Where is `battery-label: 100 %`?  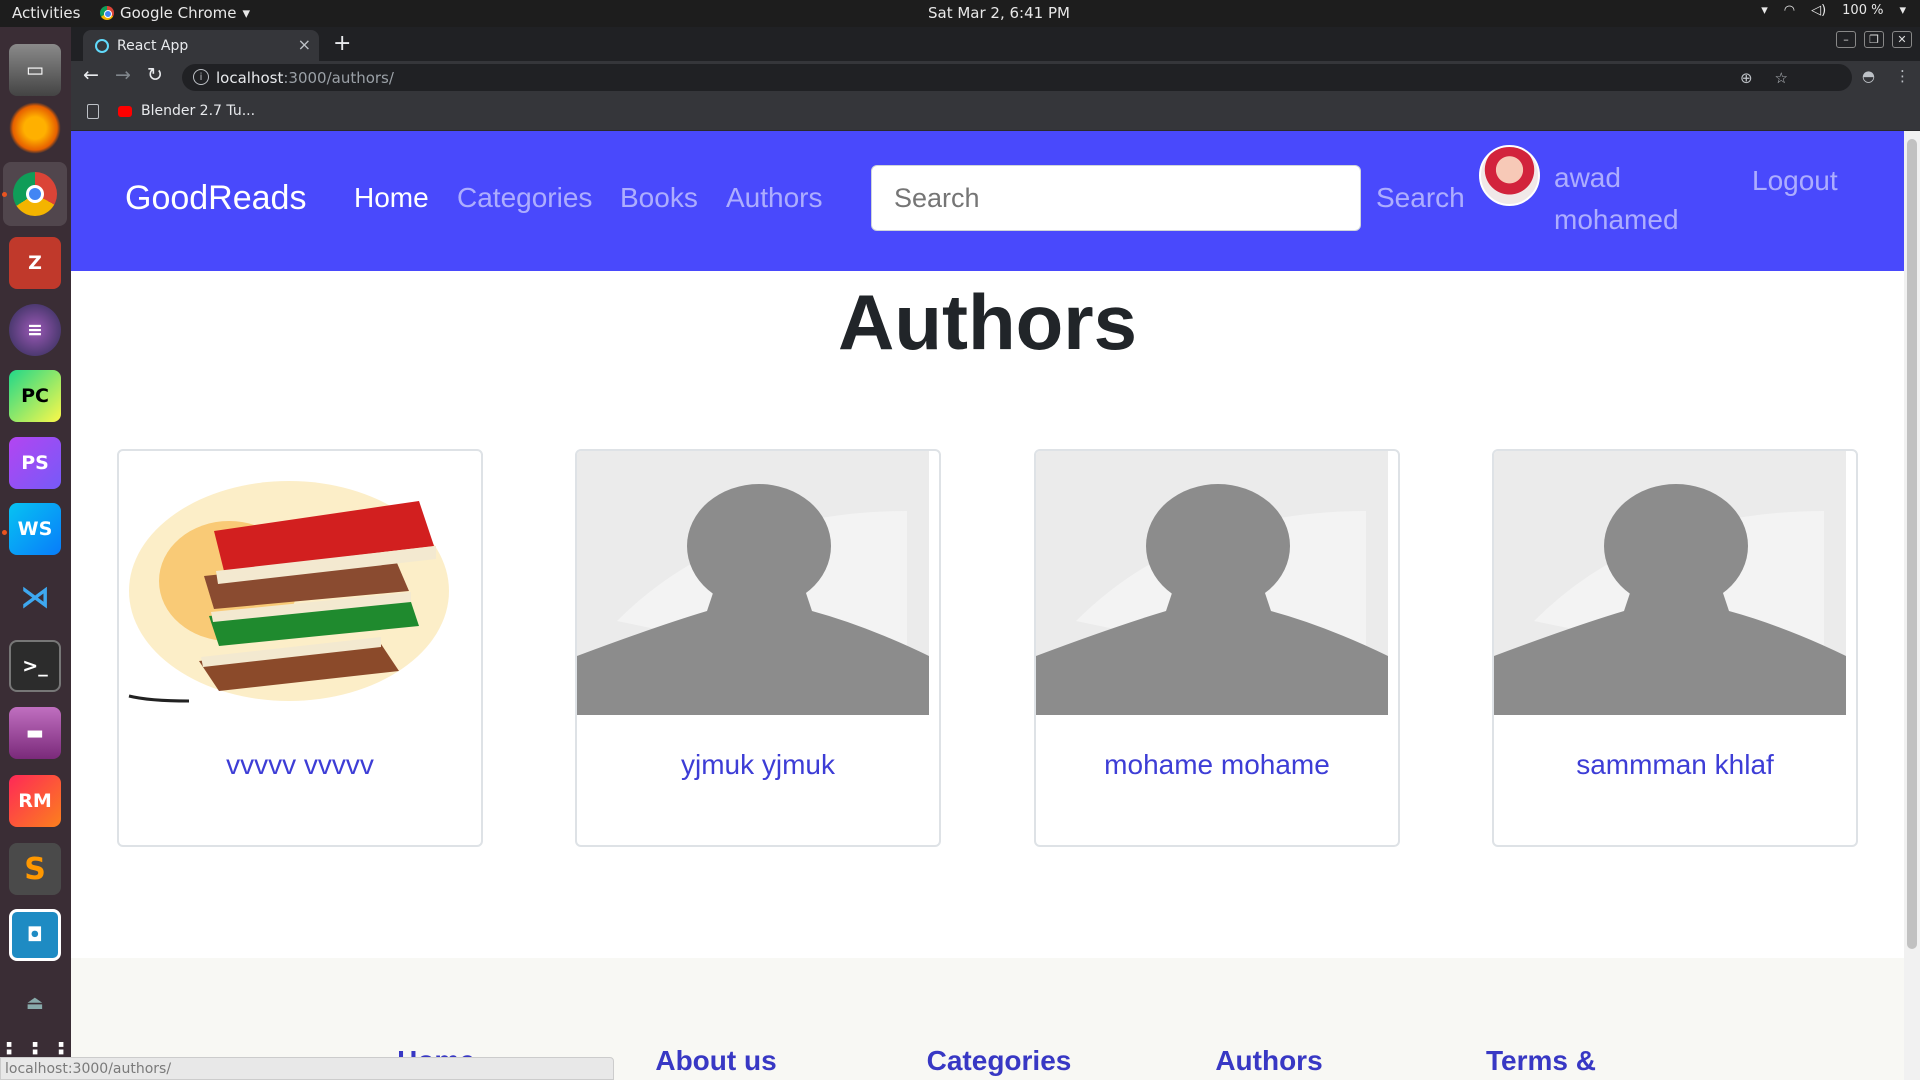 battery-label: 100 % is located at coordinates (1863, 10).